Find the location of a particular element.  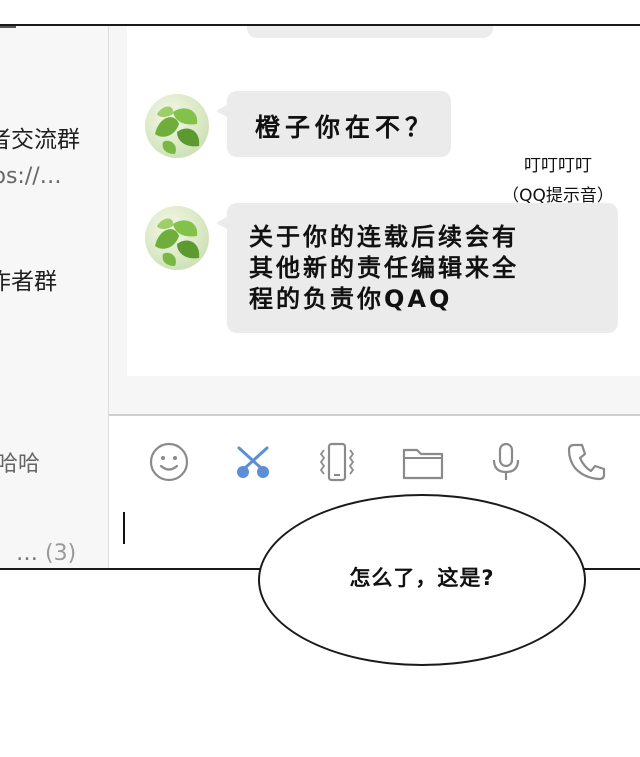

contact-name-1: 者交流群 is located at coordinates (40, 137).